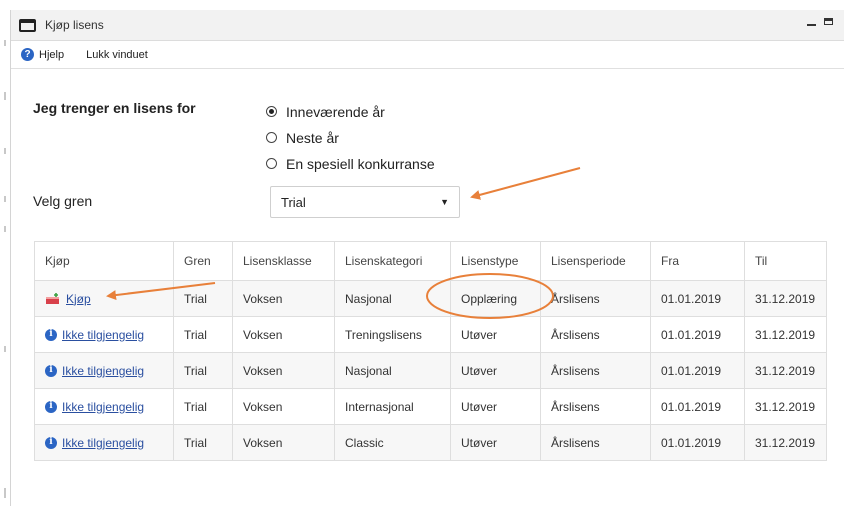 The height and width of the screenshot is (506, 844). What do you see at coordinates (271, 111) in the screenshot?
I see `radio-checked-icon` at bounding box center [271, 111].